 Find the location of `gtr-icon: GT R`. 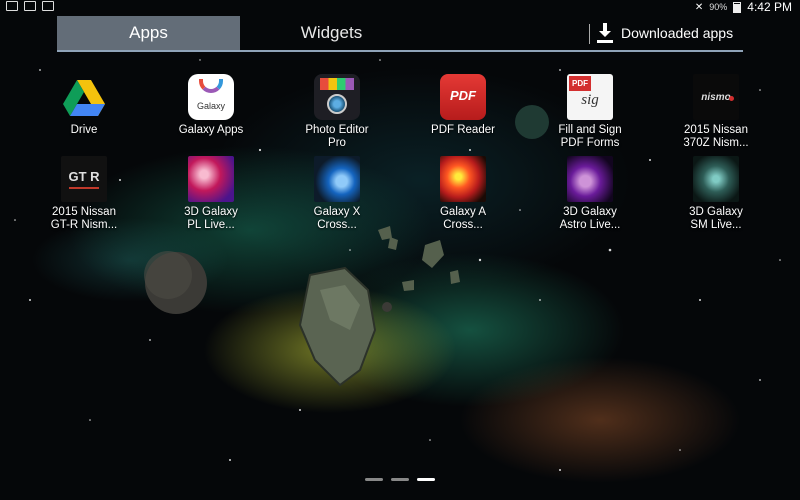

gtr-icon: GT R is located at coordinates (84, 179).